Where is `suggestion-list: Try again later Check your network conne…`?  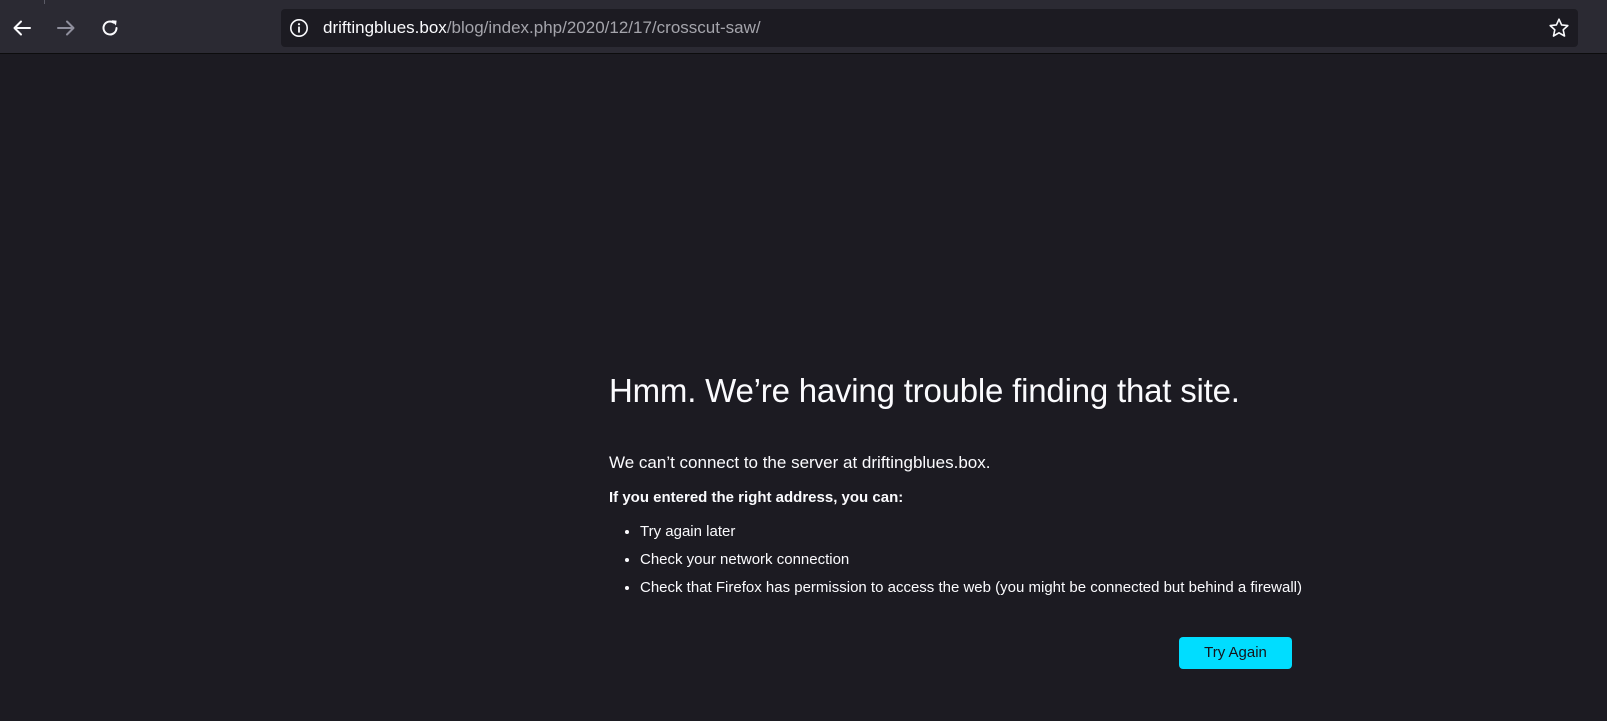
suggestion-list: Try again later Check your network conne… is located at coordinates (955, 560).